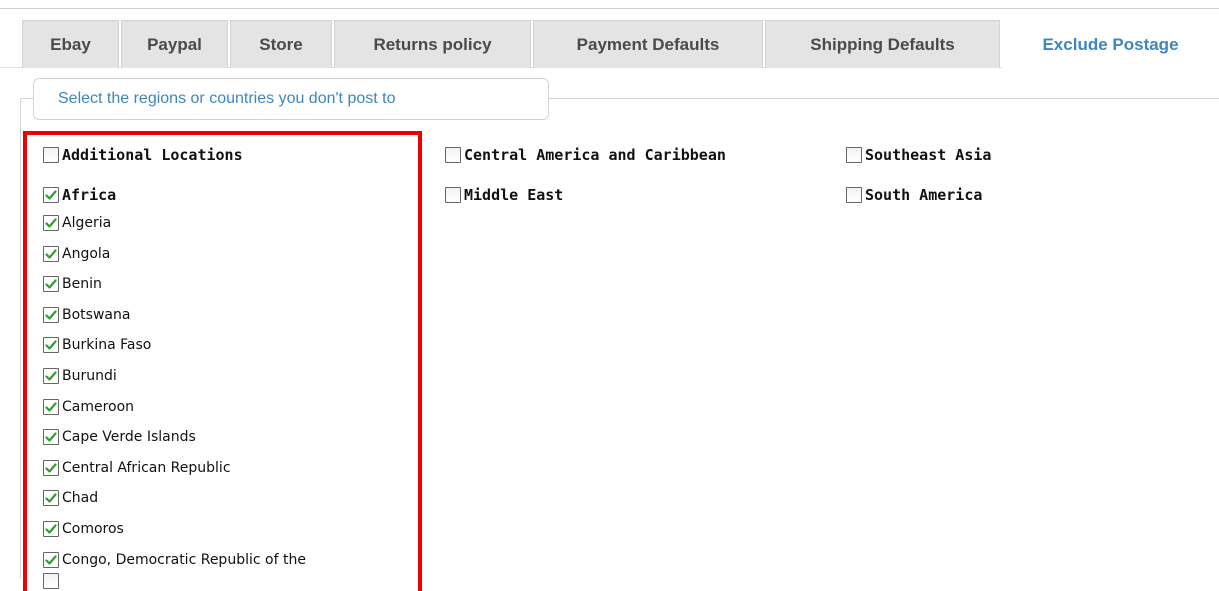 Image resolution: width=1219 pixels, height=591 pixels. I want to click on region-checkbox-label: Central America and Caribbean, so click(595, 155).